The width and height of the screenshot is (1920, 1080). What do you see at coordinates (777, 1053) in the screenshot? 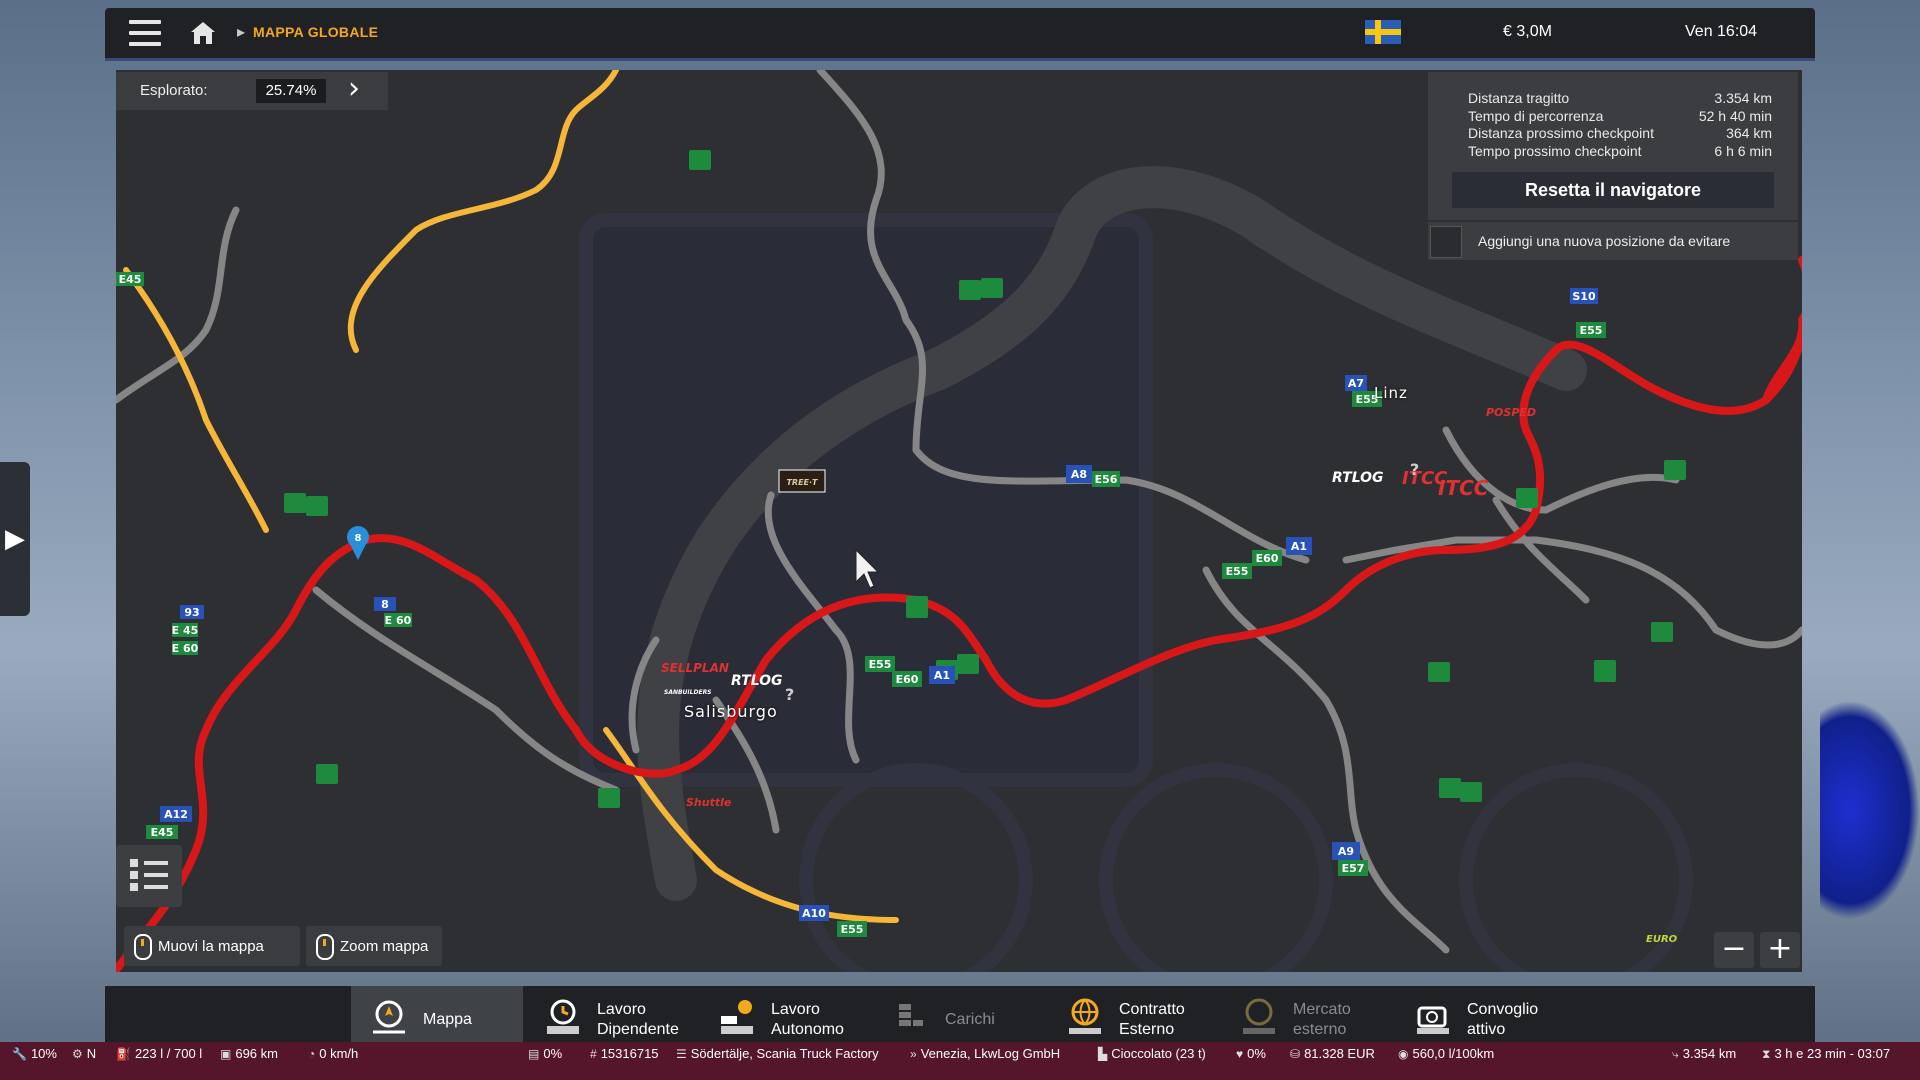
I see `job-origin: ☰ Södertälje, Scania Truck Factory` at bounding box center [777, 1053].